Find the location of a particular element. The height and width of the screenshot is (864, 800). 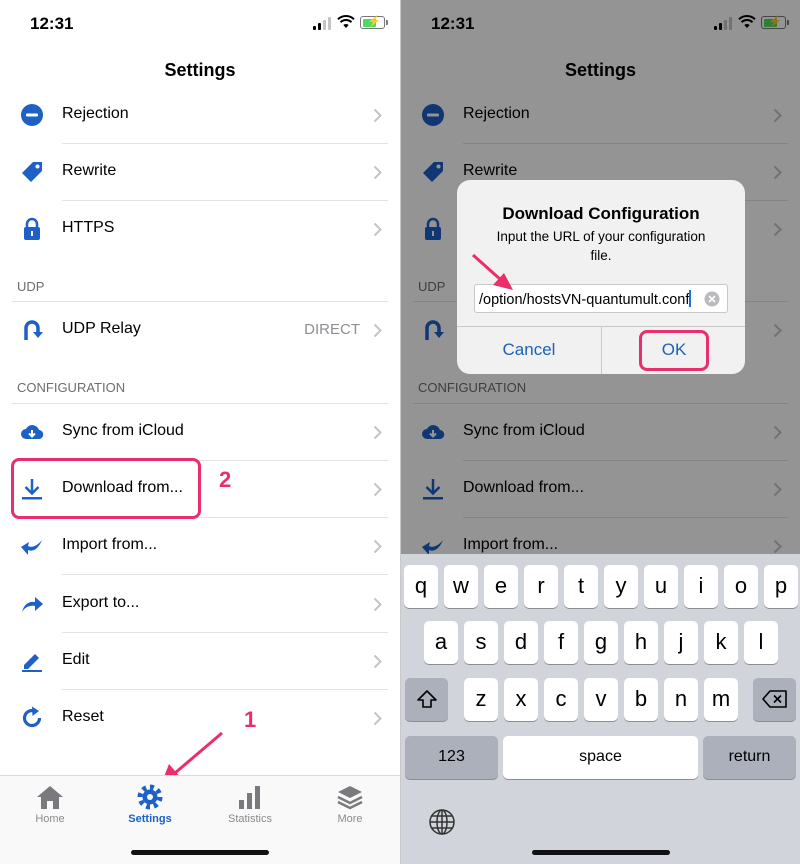

tab-bar: Home Settings Statistics More is located at coordinates (200, 819).